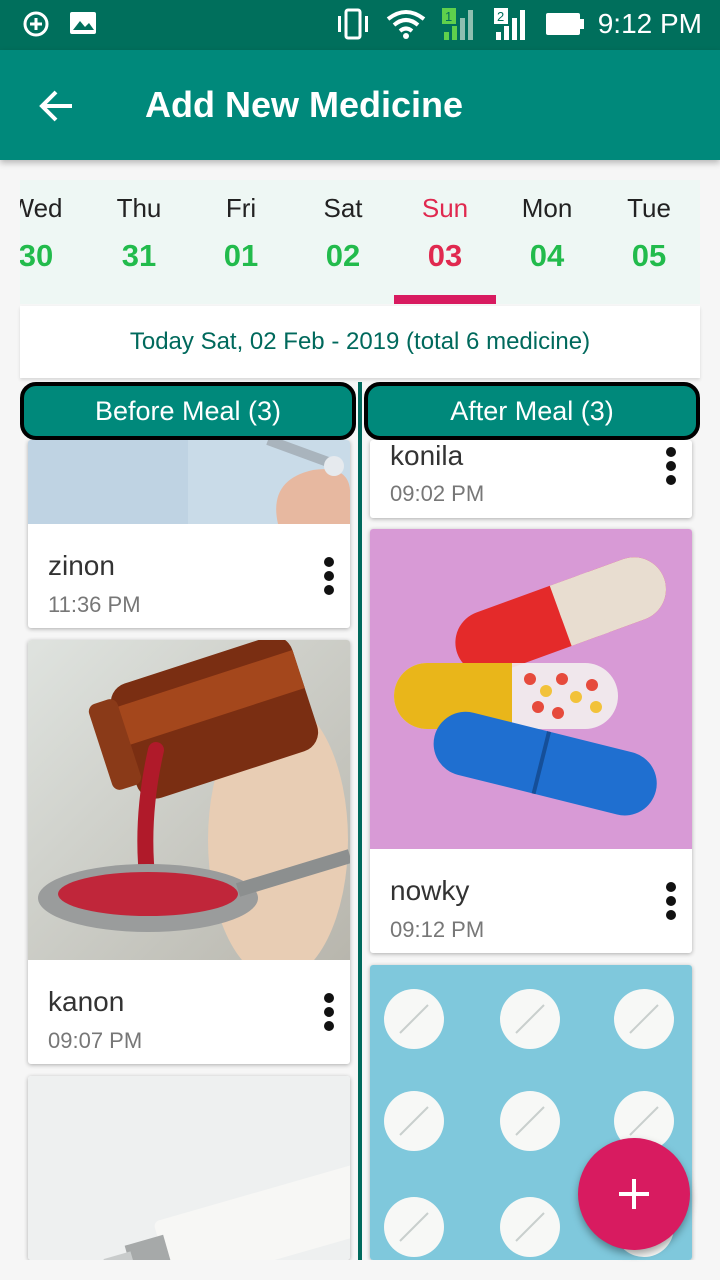 The height and width of the screenshot is (1280, 720). What do you see at coordinates (430, 890) in the screenshot?
I see `medicine-name: nowky` at bounding box center [430, 890].